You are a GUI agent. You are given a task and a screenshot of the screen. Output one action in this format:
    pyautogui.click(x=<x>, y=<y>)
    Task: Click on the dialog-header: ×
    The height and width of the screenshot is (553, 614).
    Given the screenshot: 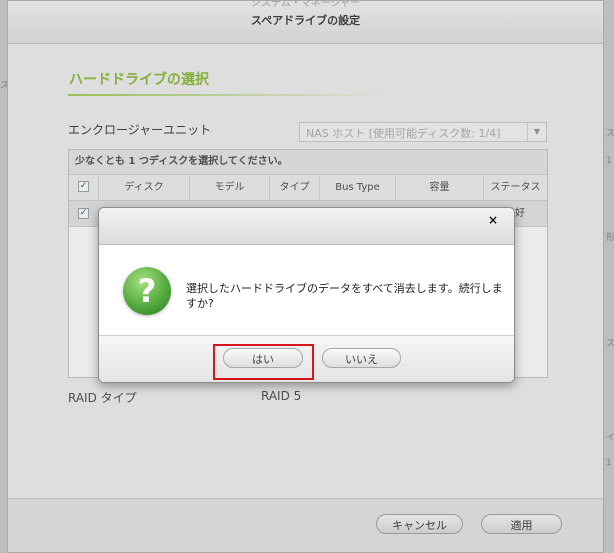 What is the action you would take?
    pyautogui.click(x=306, y=226)
    